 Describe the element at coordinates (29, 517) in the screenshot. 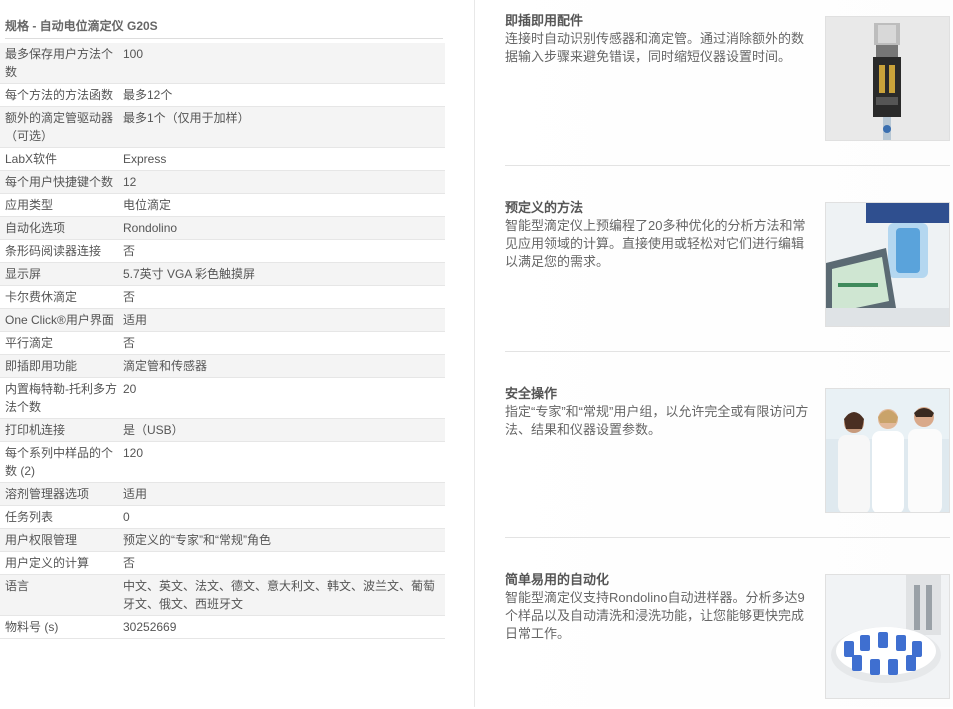

I see `spec-label: 任务列表` at that location.